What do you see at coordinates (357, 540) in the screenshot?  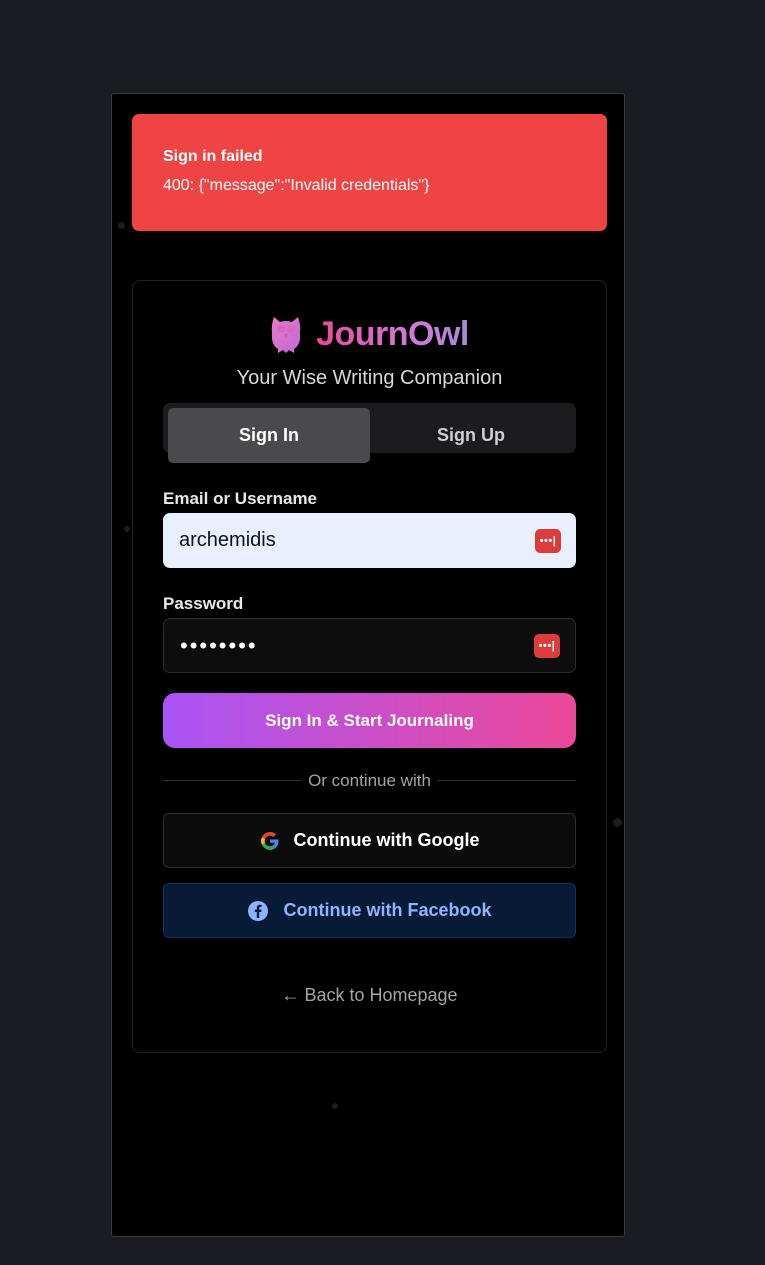 I see `email-input` at bounding box center [357, 540].